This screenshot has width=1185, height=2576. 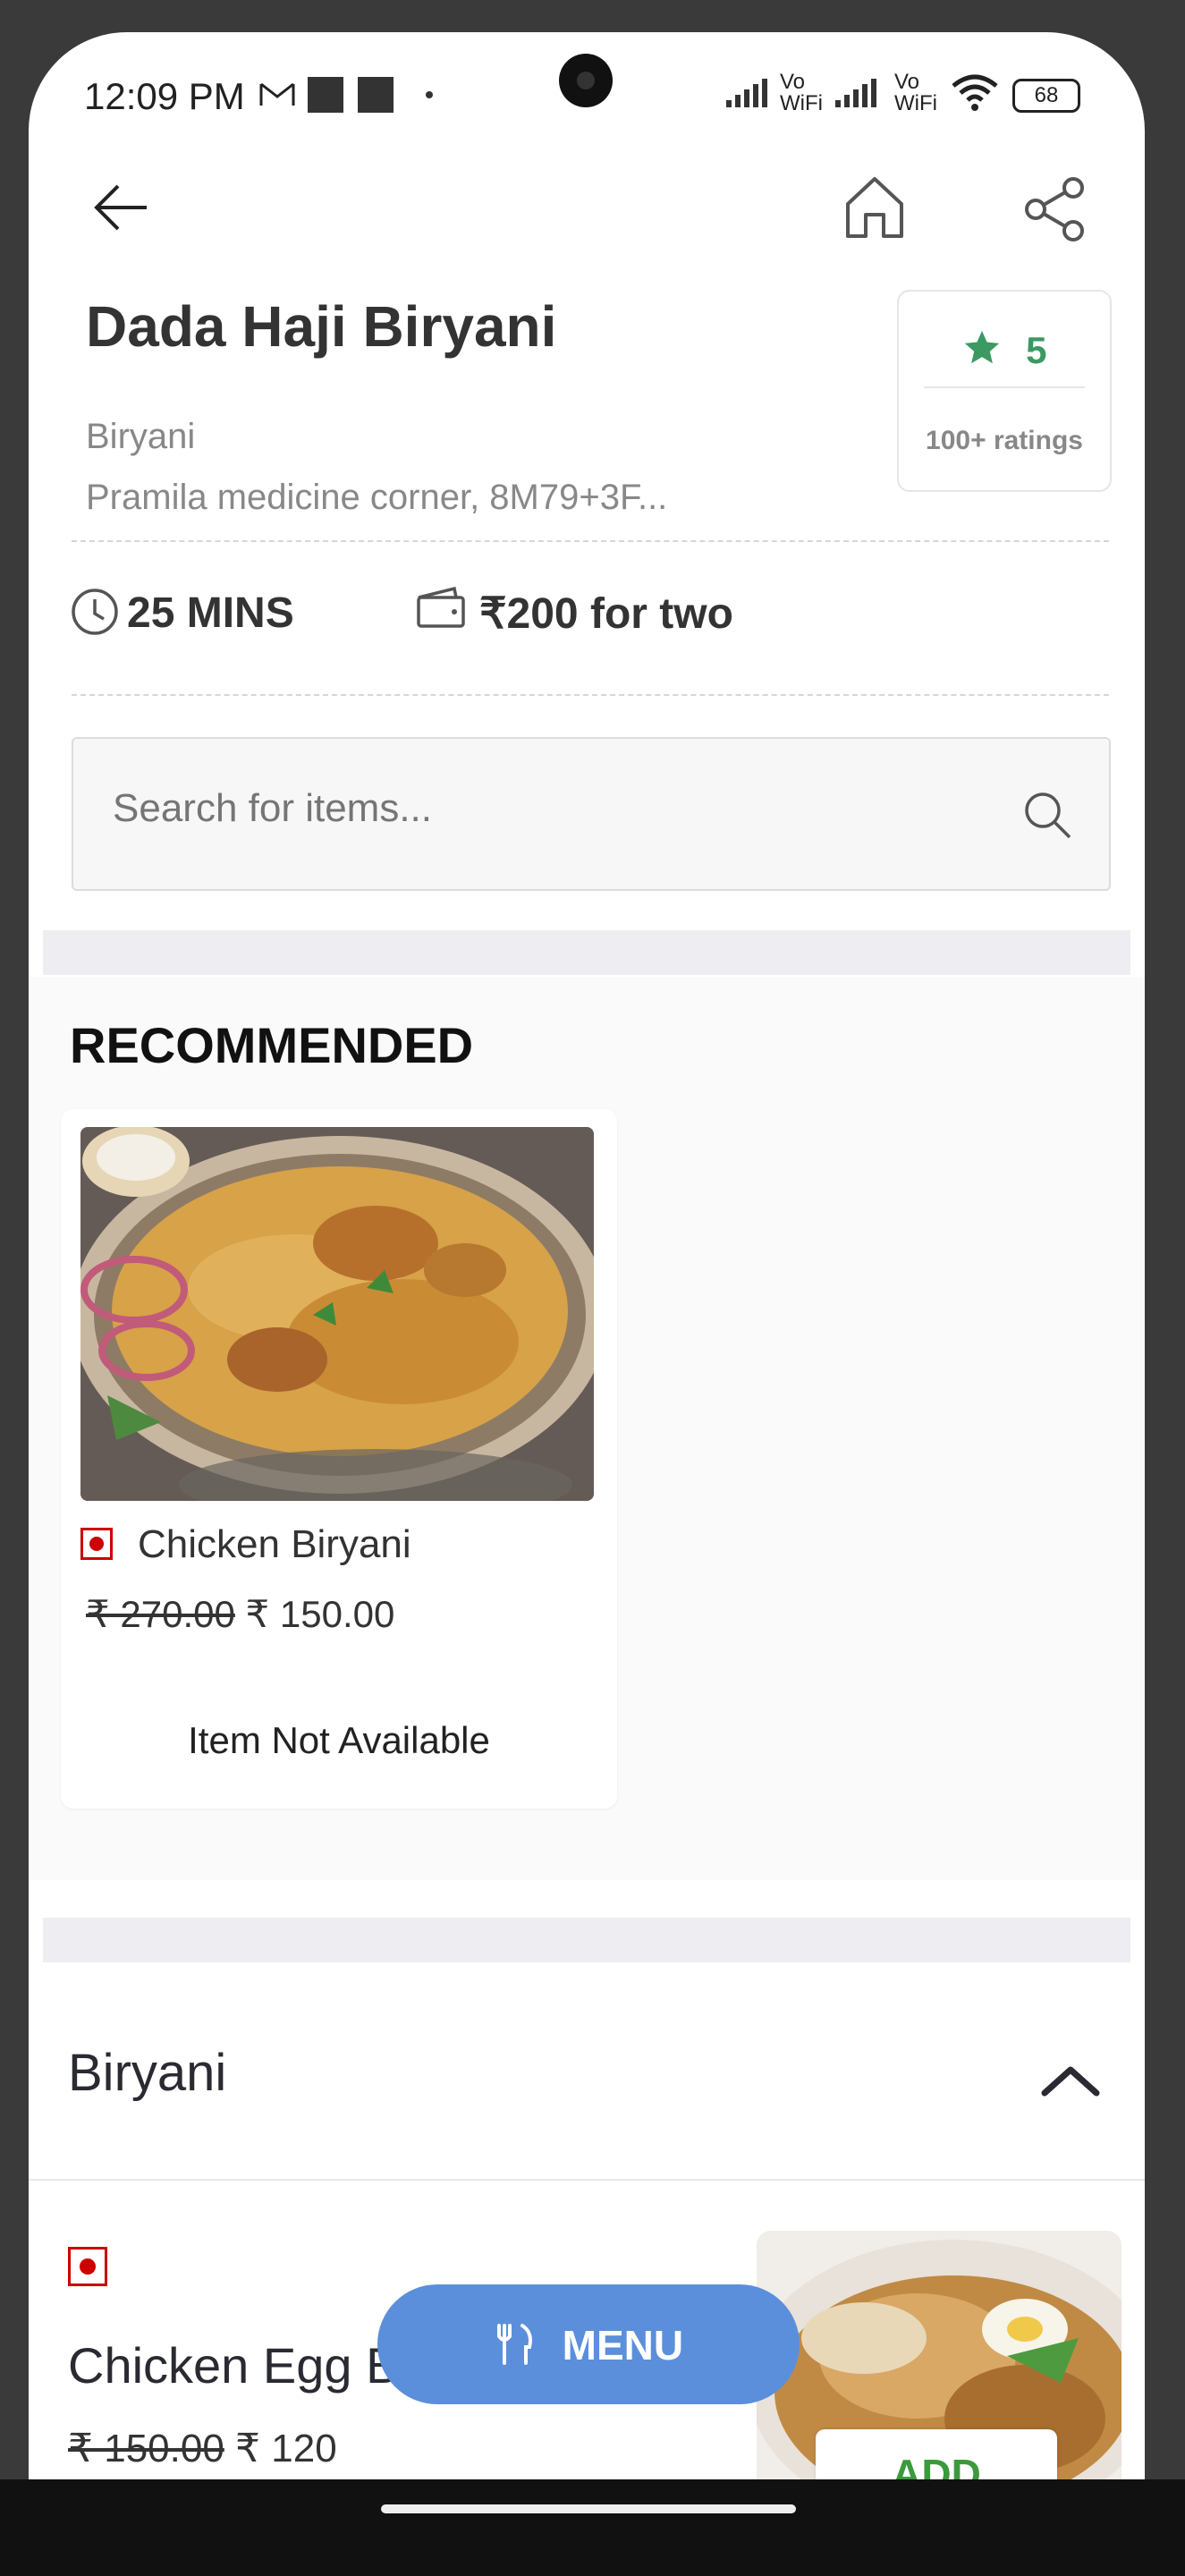 What do you see at coordinates (751, 94) in the screenshot?
I see `signal-icon` at bounding box center [751, 94].